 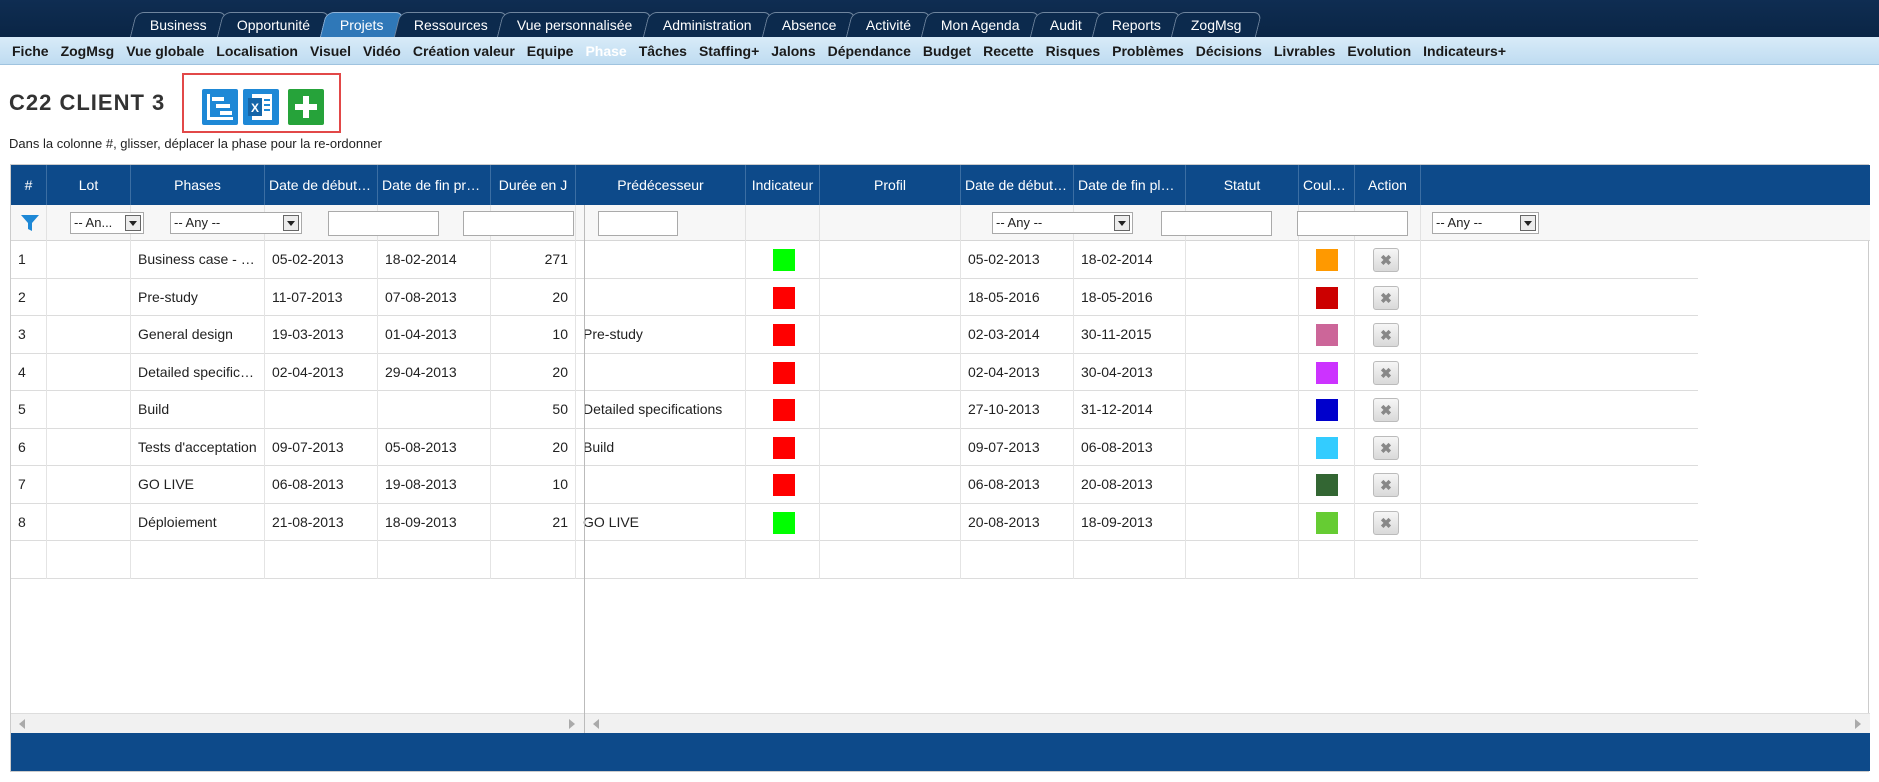 I want to click on sub-menu-item: Recette, so click(x=1008, y=51).